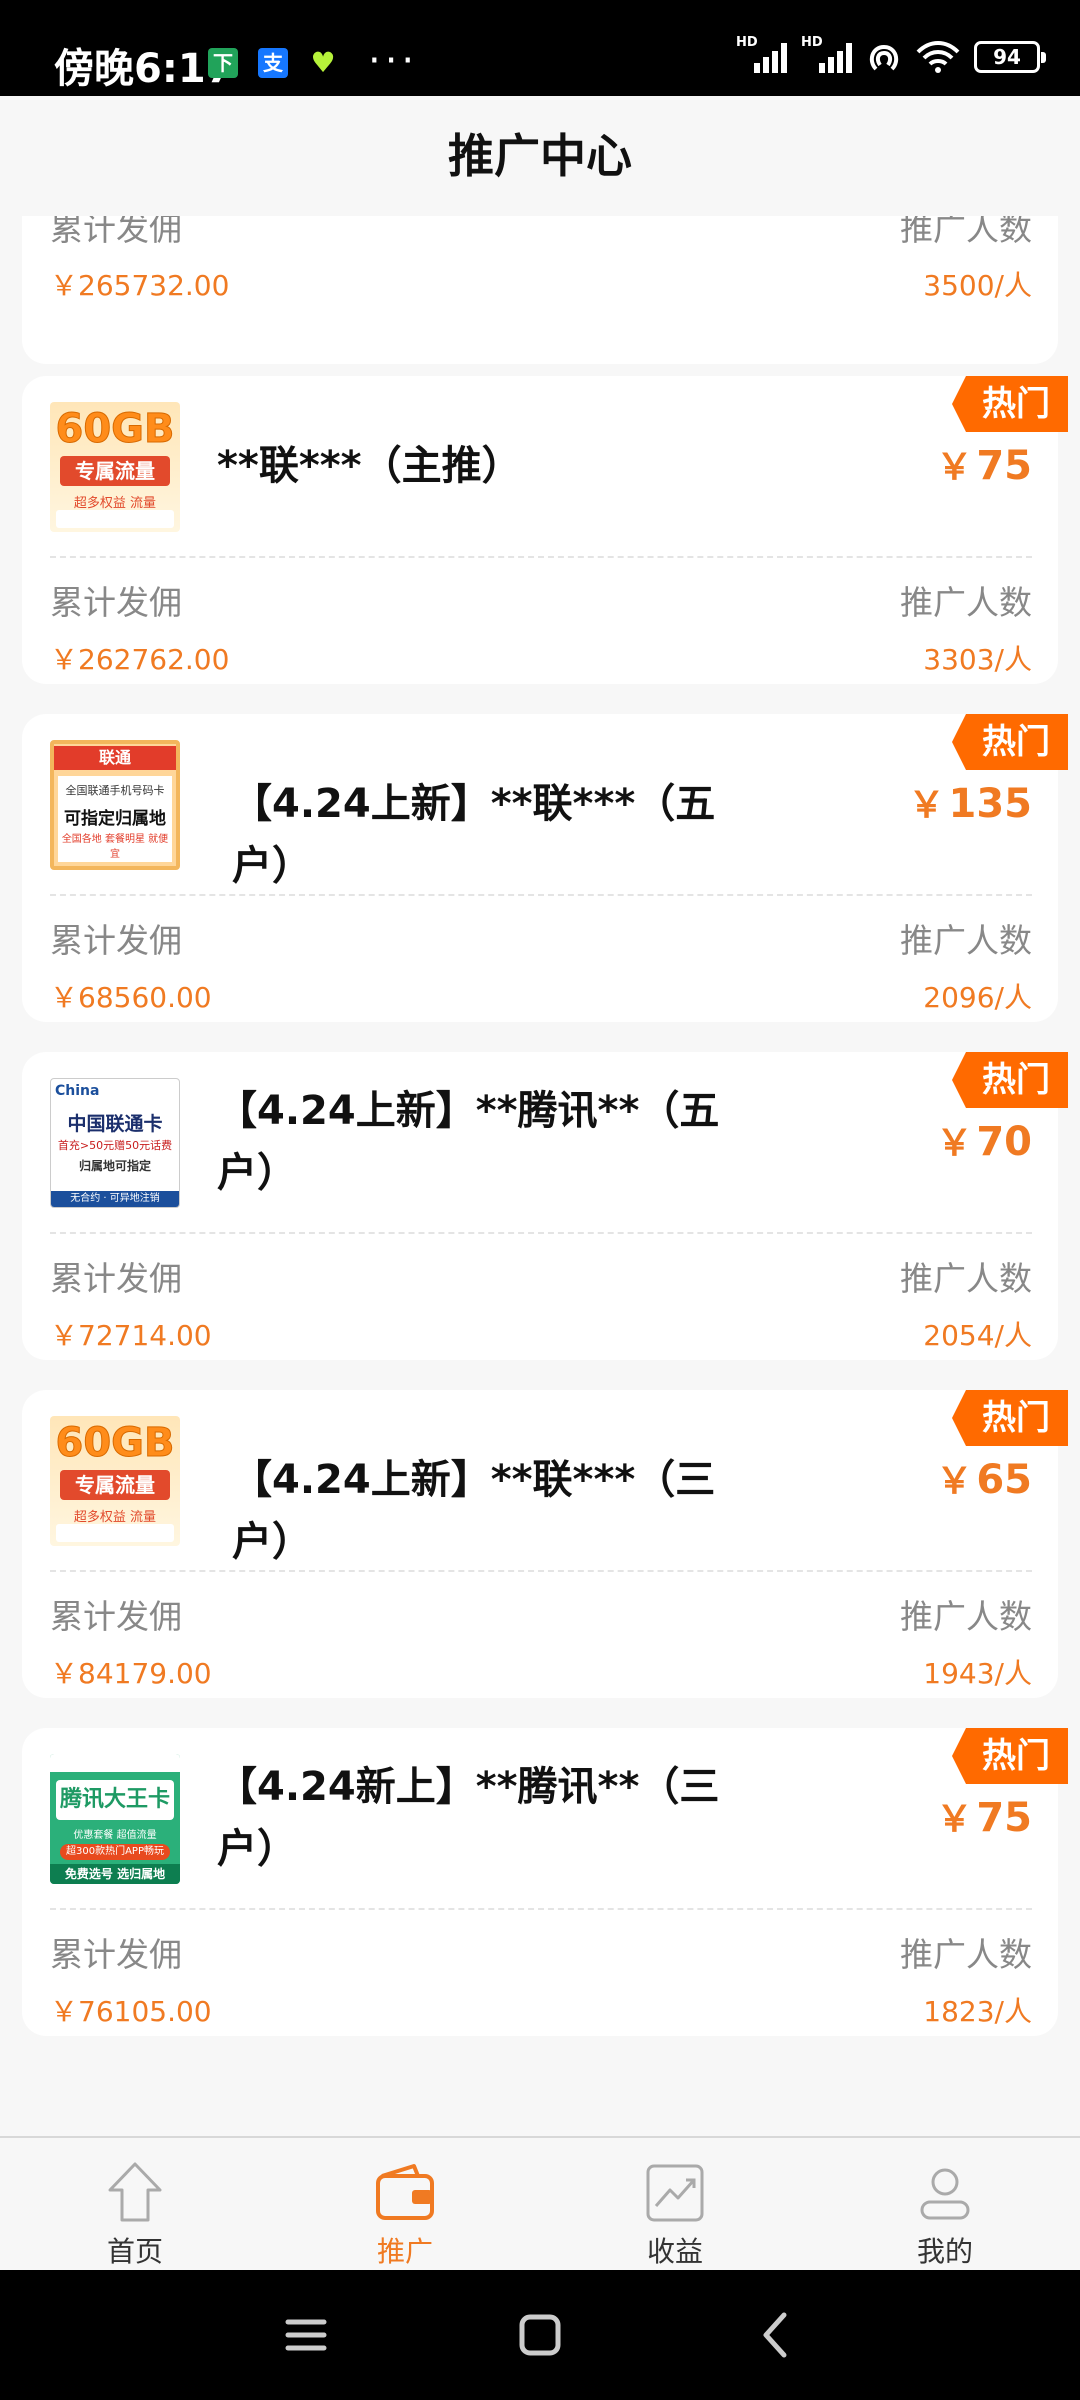  Describe the element at coordinates (977, 1673) in the screenshot. I see `promoters-value: 1943/人` at that location.